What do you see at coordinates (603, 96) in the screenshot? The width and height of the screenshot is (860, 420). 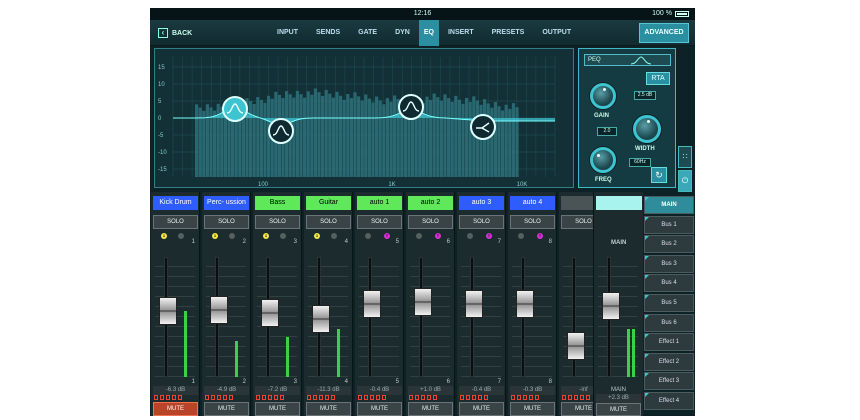 I see `gain-knob` at bounding box center [603, 96].